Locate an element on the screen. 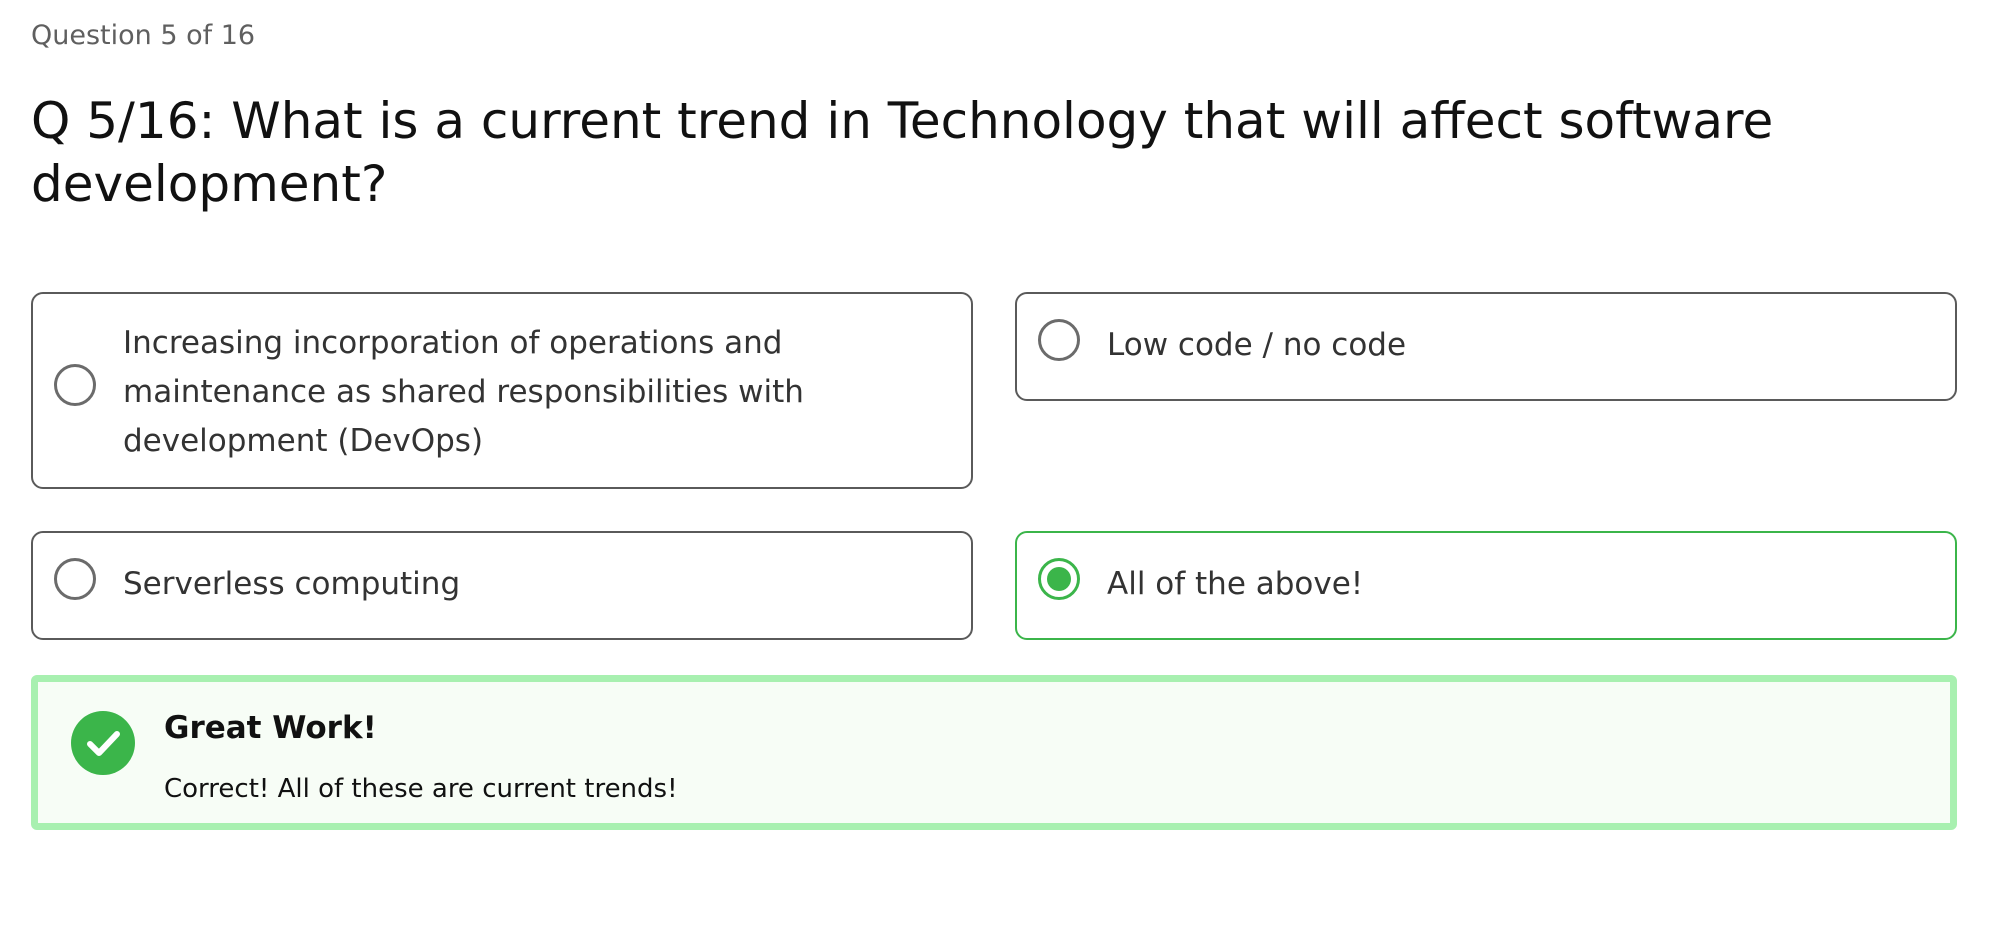  answer-option-label: Serverless computing is located at coordinates (292, 584).